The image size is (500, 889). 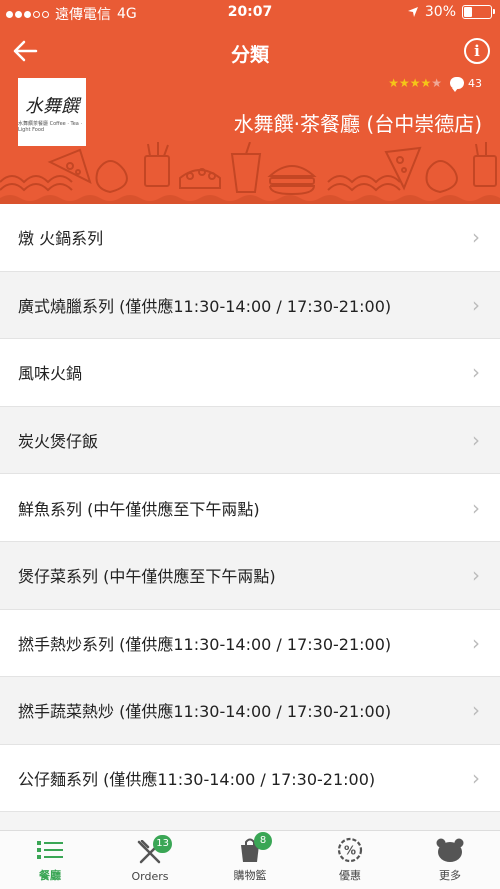 What do you see at coordinates (197, 780) in the screenshot?
I see `category-label: 公仔麵系列 (僅供應11:30-14:00 / 17:30-21:00)` at bounding box center [197, 780].